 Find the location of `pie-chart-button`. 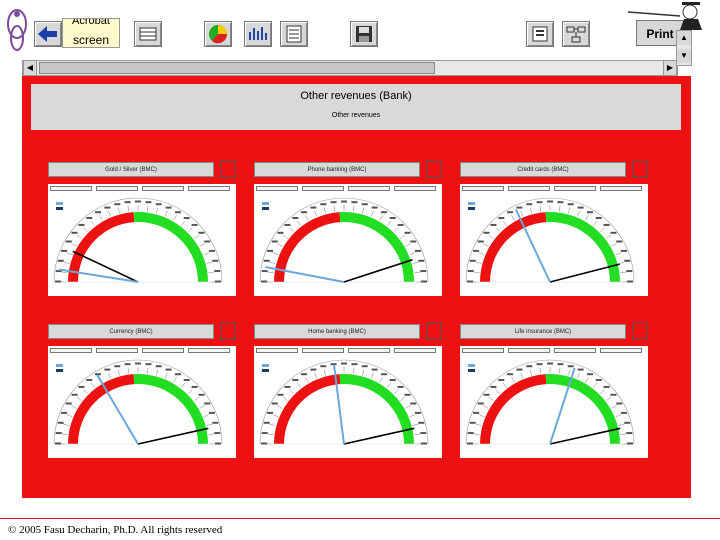

pie-chart-button is located at coordinates (218, 34).